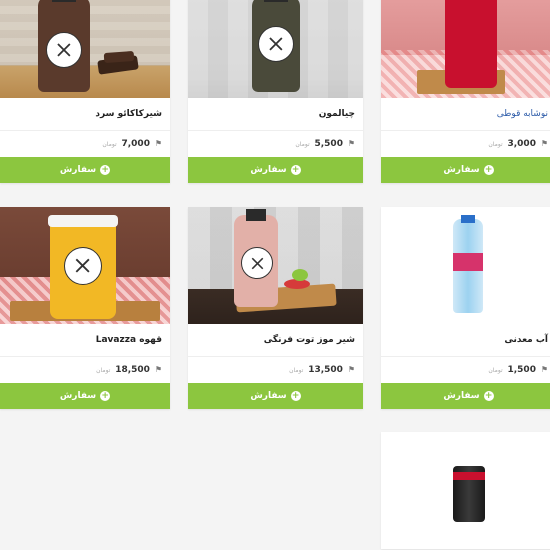  Describe the element at coordinates (132, 370) in the screenshot. I see `price-value: 18,500` at that location.